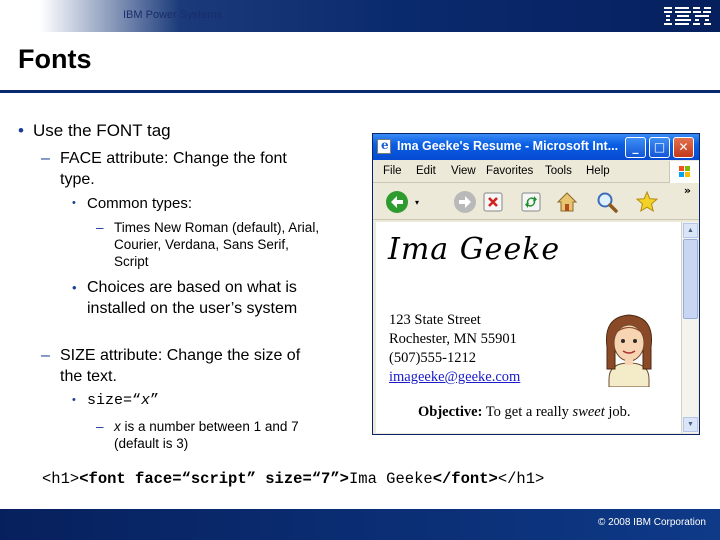  Describe the element at coordinates (558, 171) in the screenshot. I see `menu-tools: Tools` at that location.